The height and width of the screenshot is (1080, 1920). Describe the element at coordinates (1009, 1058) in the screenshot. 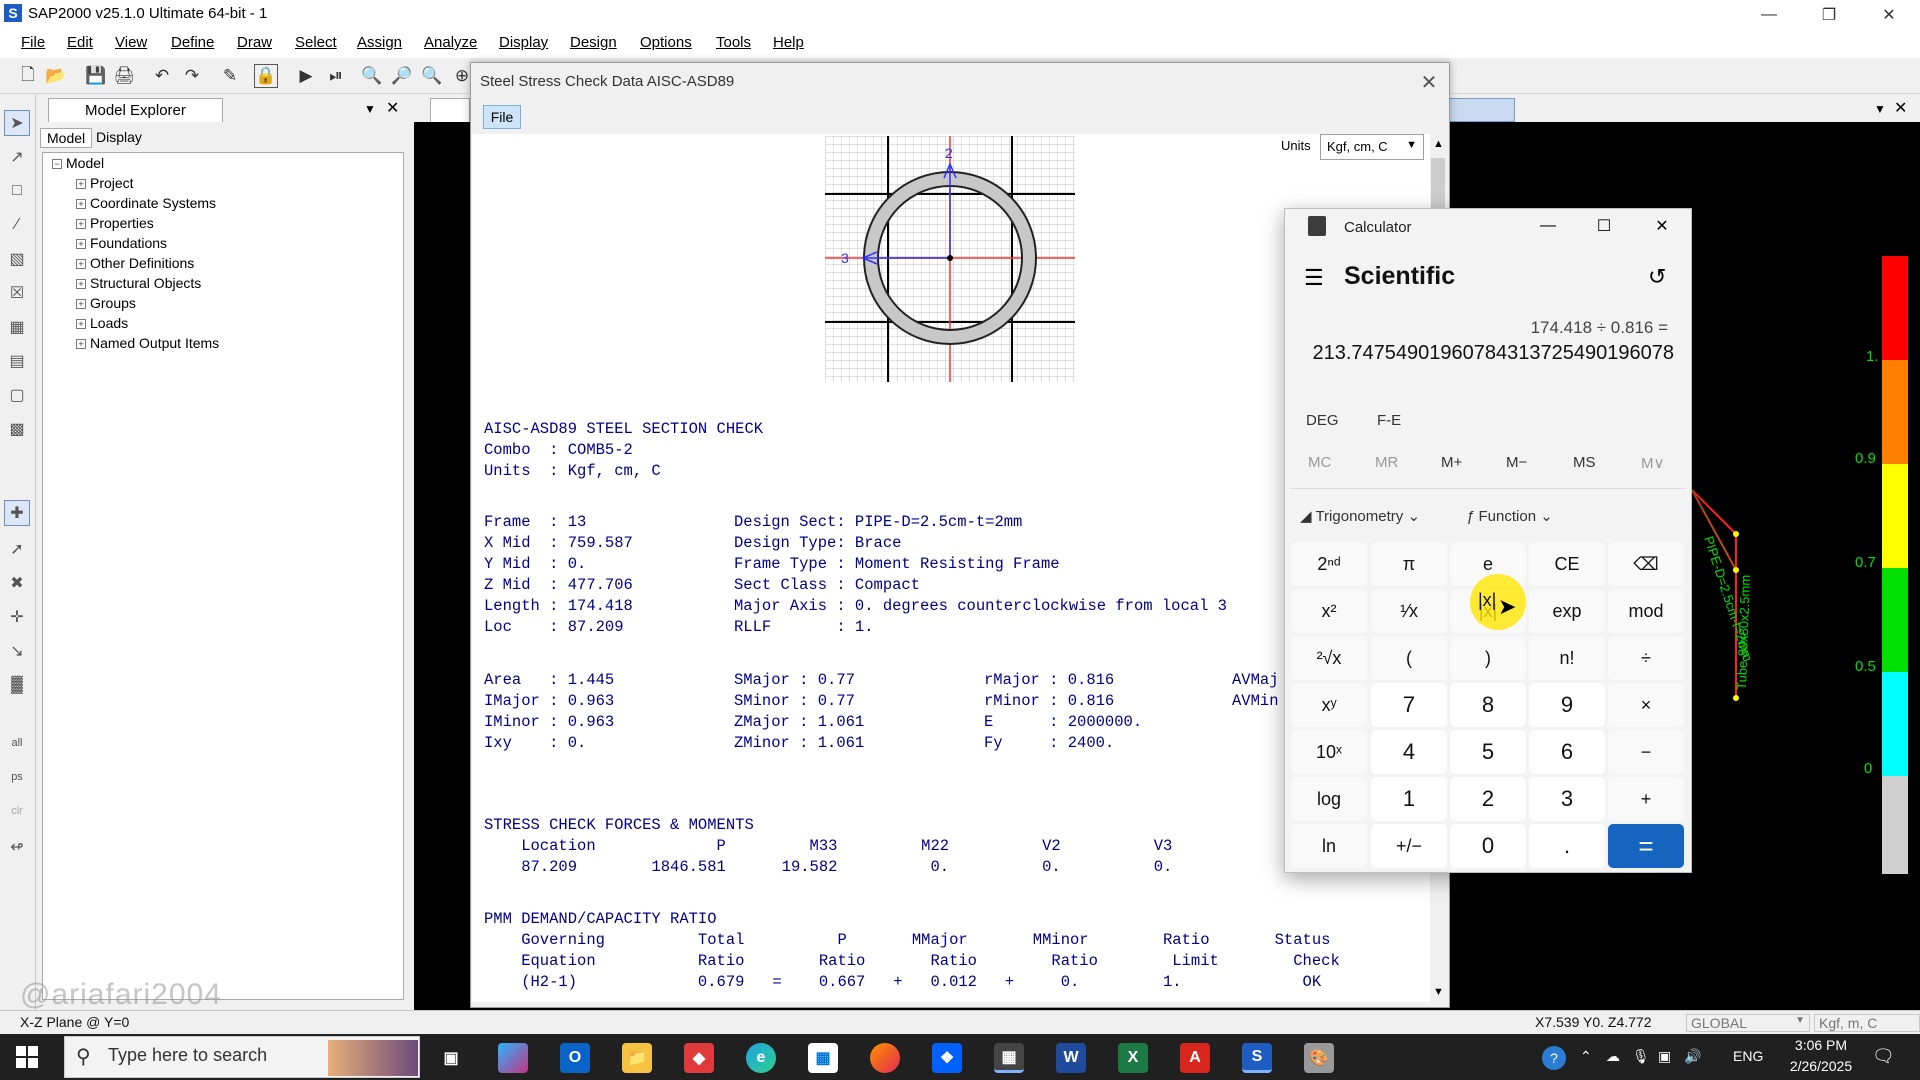

I see `calculator-taskbar-icon: ▦` at that location.